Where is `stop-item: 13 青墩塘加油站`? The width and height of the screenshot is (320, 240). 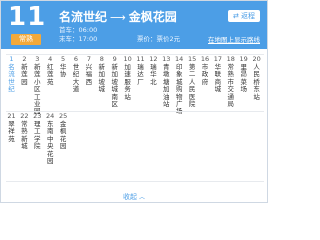
stop-item: 13 青墩塘加油站 is located at coordinates (166, 81).